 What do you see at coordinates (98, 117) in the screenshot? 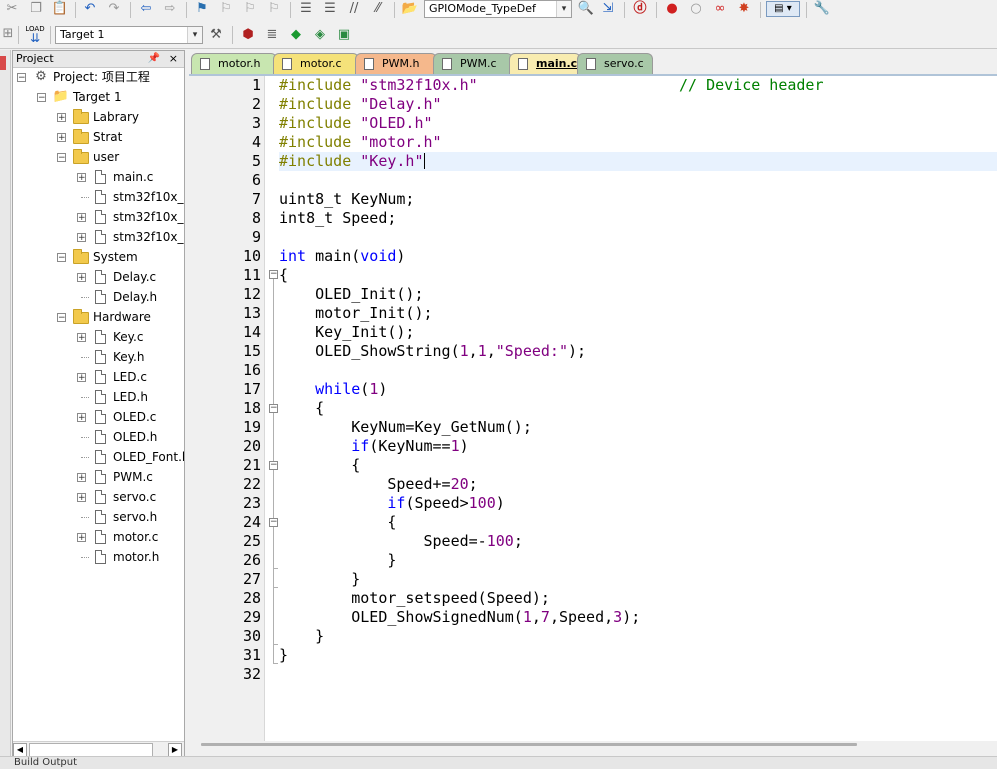
I see `tree-item-group-labrary: + Labrary` at bounding box center [98, 117].